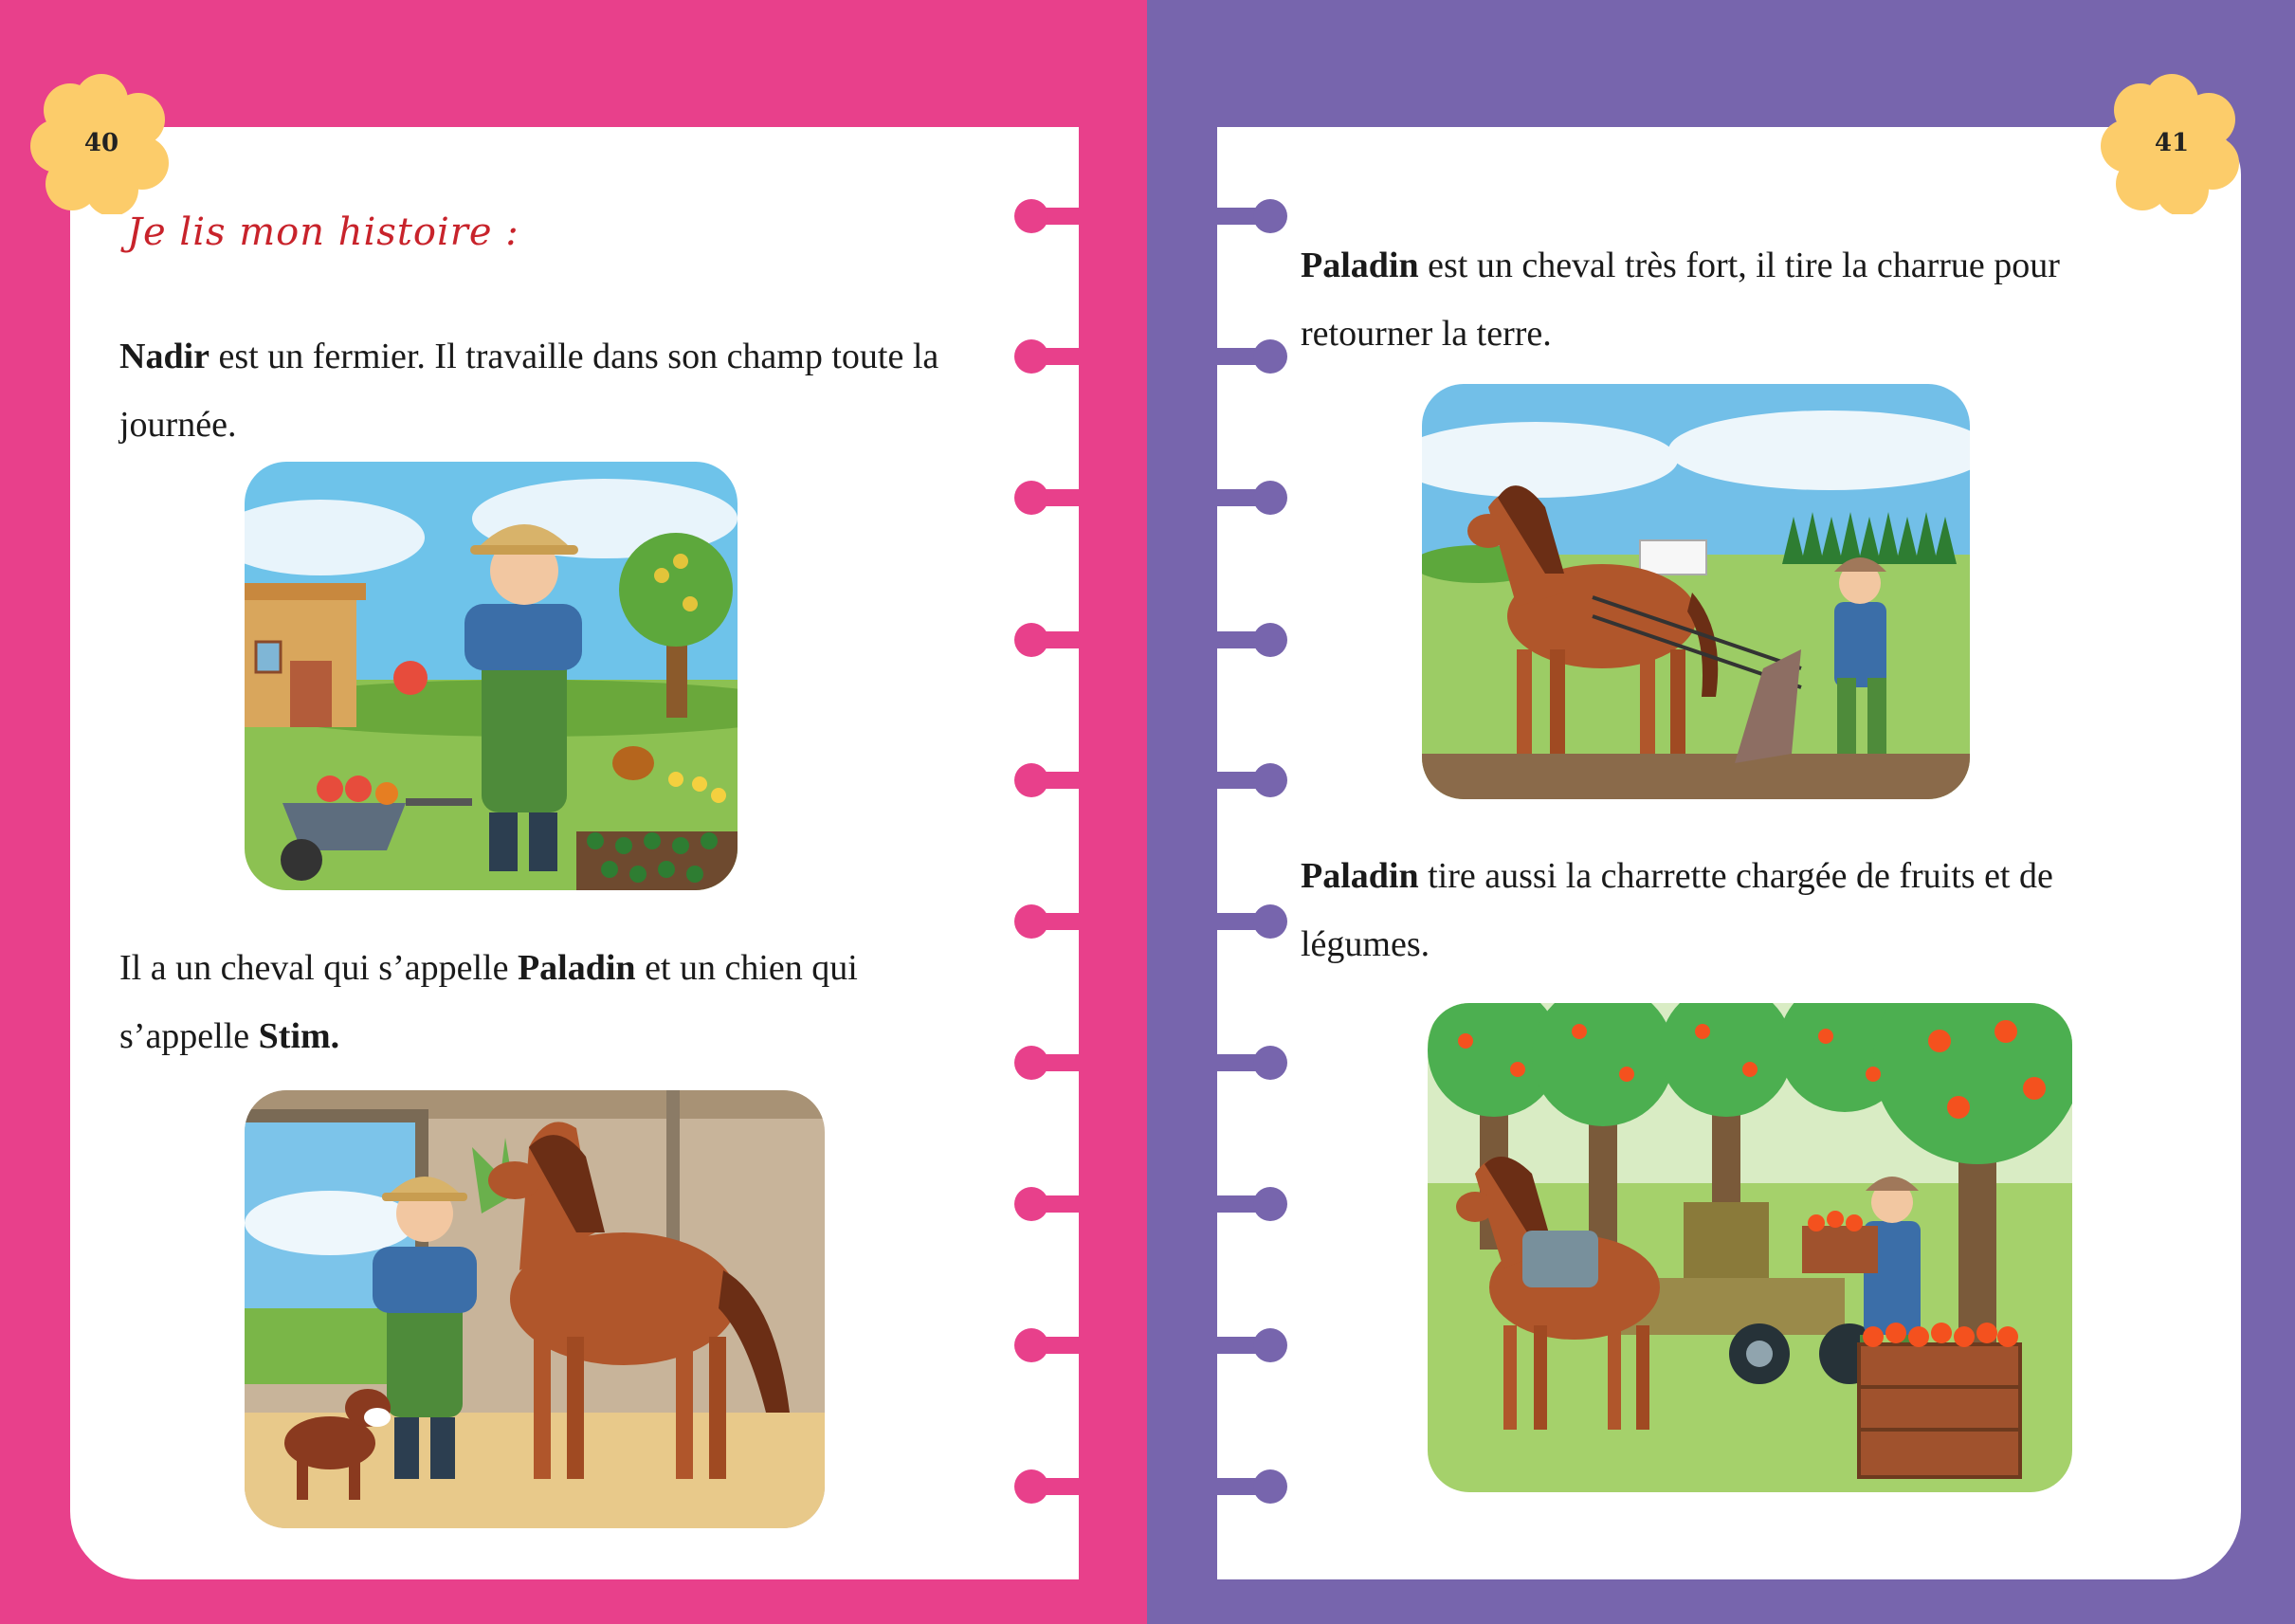 This screenshot has height=1624, width=2295. I want to click on section-heading: Je lis mon histoire :, so click(323, 232).